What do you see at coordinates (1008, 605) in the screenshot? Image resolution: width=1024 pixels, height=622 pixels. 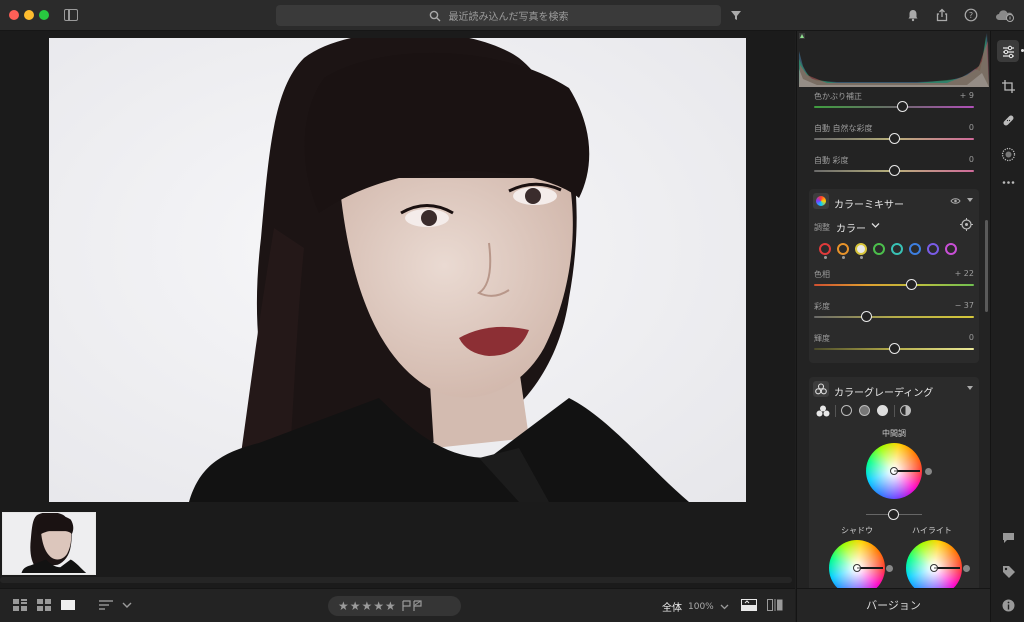 I see `info-icon` at bounding box center [1008, 605].